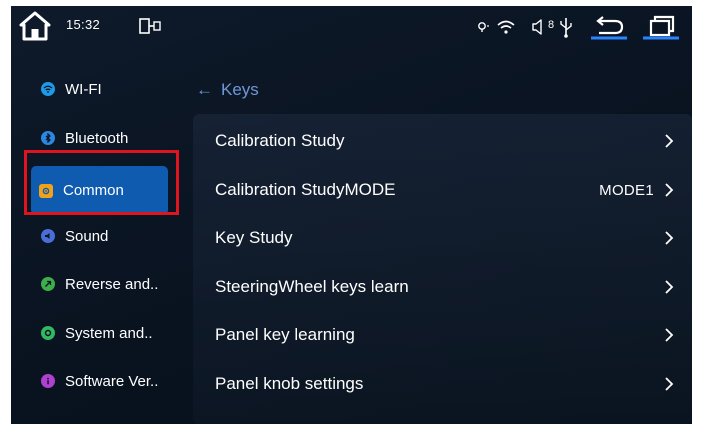 This screenshot has height=428, width=701. Describe the element at coordinates (48, 333) in the screenshot. I see `system-icon` at that location.